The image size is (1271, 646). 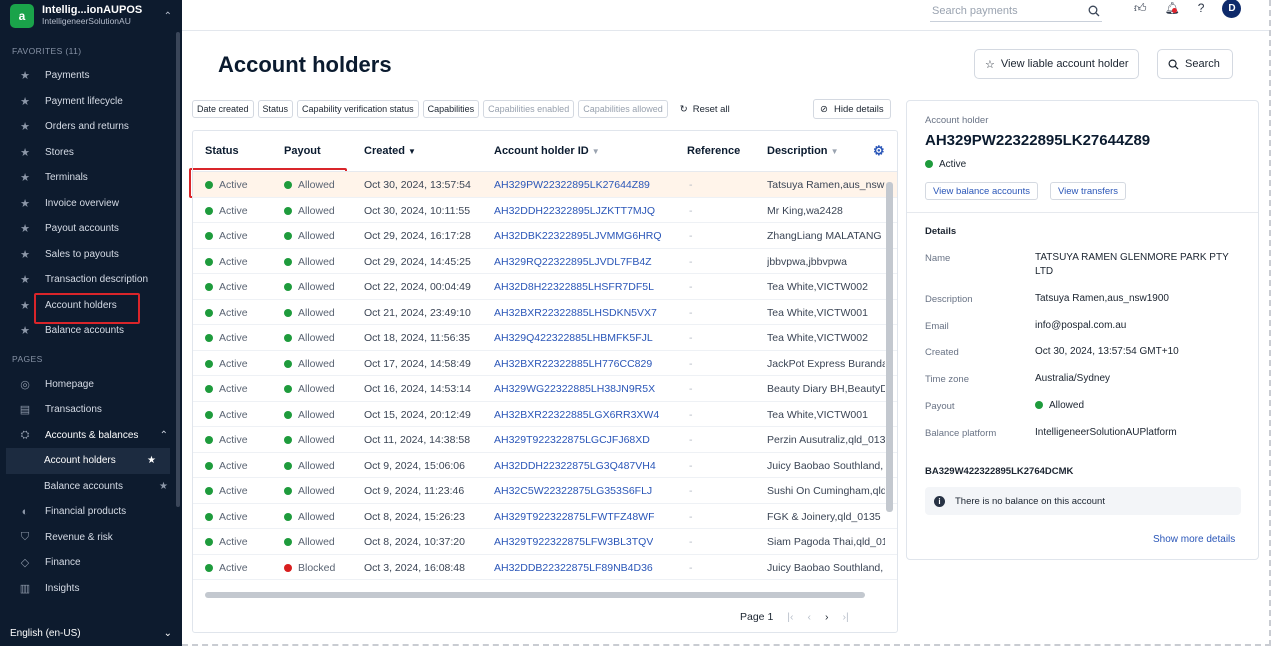 What do you see at coordinates (1232, 9) in the screenshot?
I see `avatar: D` at bounding box center [1232, 9].